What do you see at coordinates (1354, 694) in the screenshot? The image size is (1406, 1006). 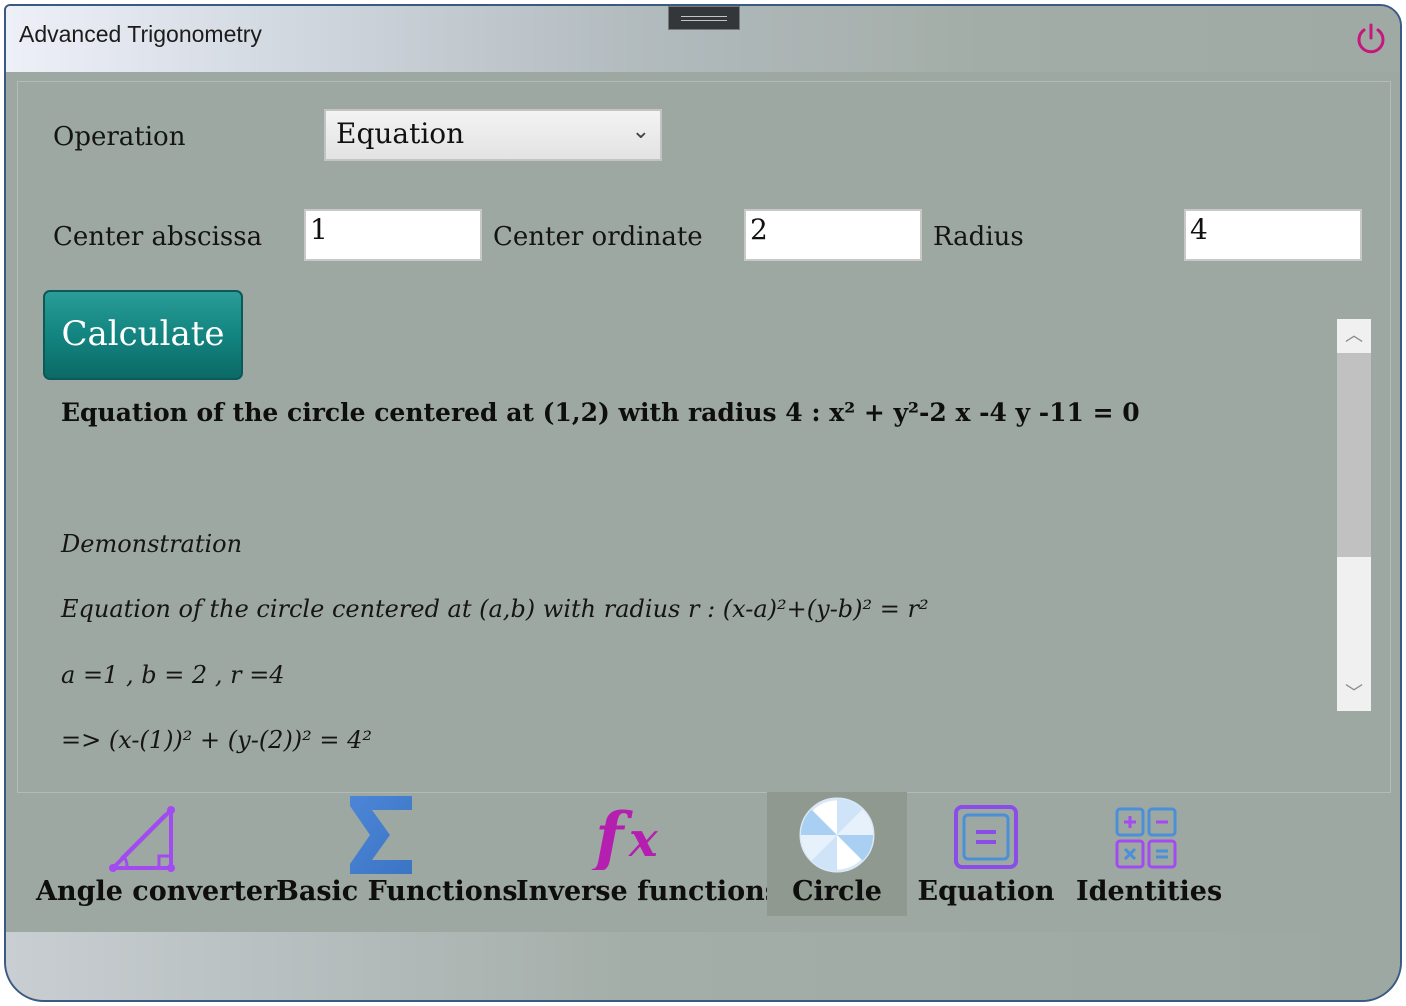 I see `scroll-down-icon: ﹀` at bounding box center [1354, 694].